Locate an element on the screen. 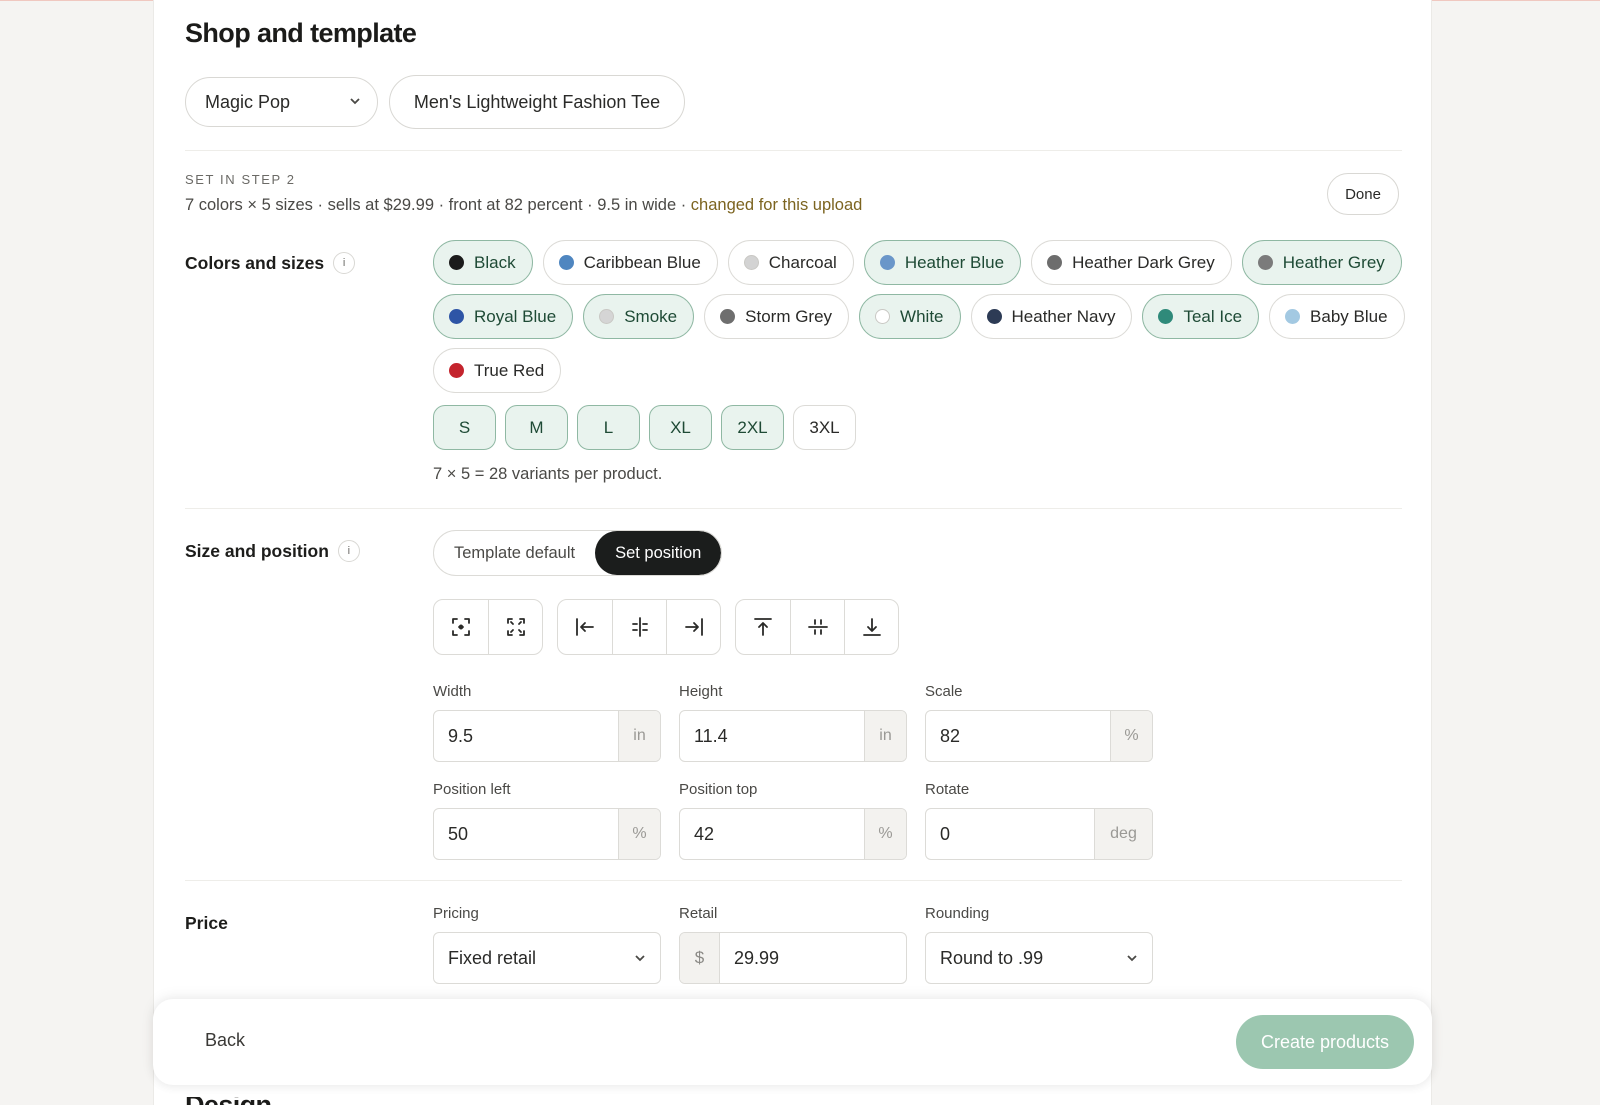 Image resolution: width=1600 pixels, height=1105 pixels. fit-icon is located at coordinates (461, 627).